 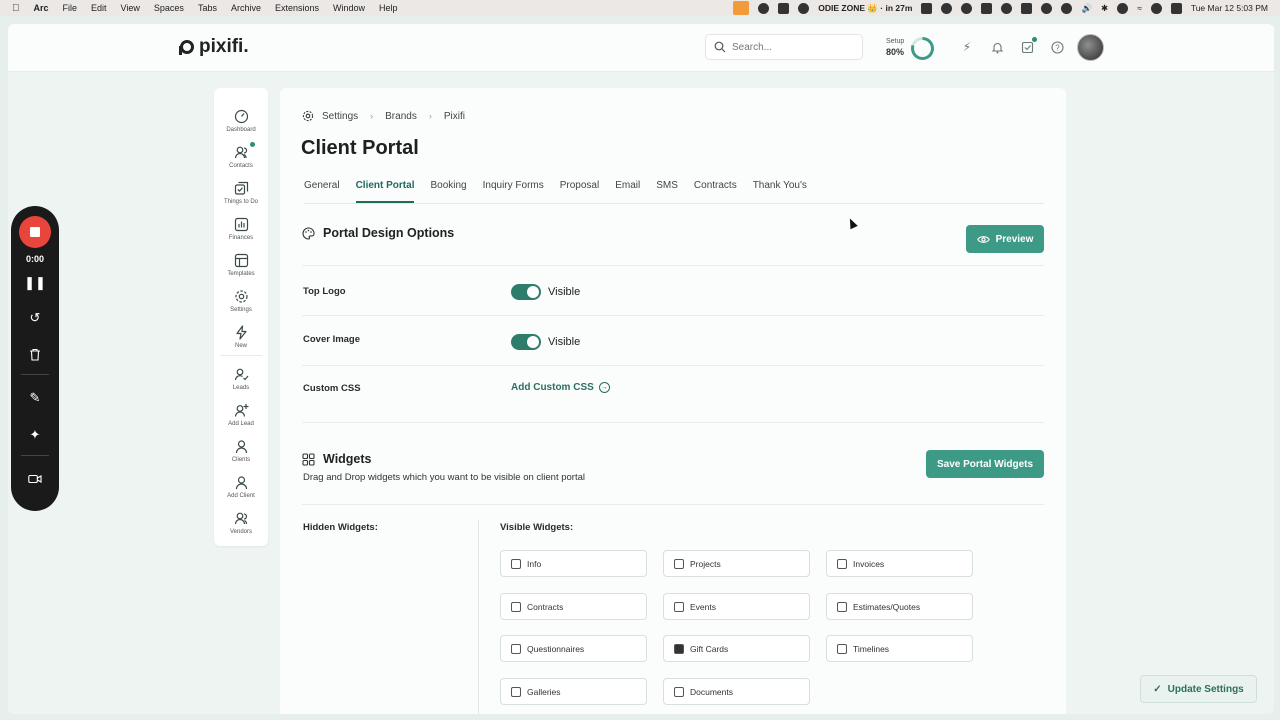 I want to click on menu-file: File, so click(x=70, y=8).